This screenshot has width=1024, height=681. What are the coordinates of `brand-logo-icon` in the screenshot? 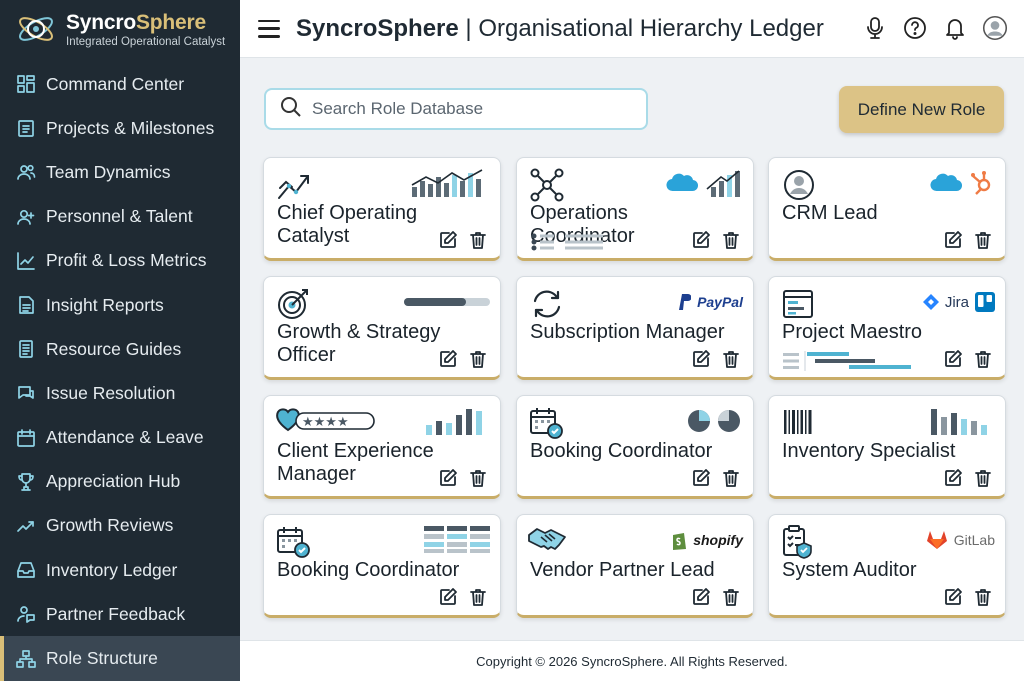 It's located at (36, 29).